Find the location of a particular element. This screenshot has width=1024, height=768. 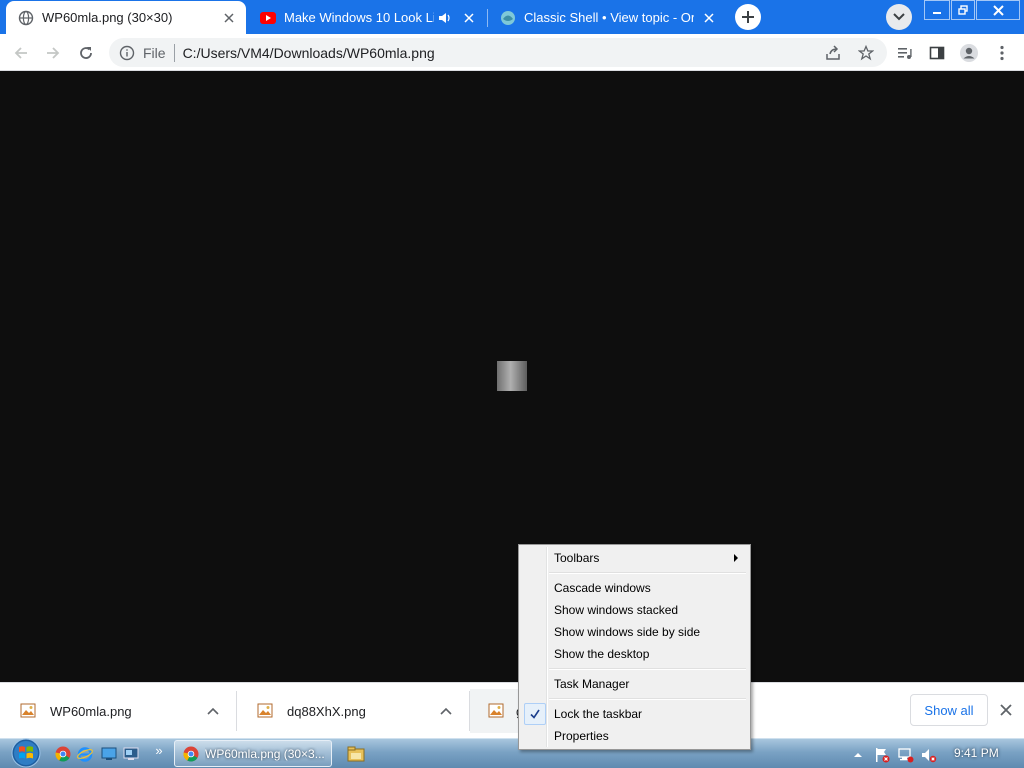

chrome-quicklaunch-icon is located at coordinates (63, 754).